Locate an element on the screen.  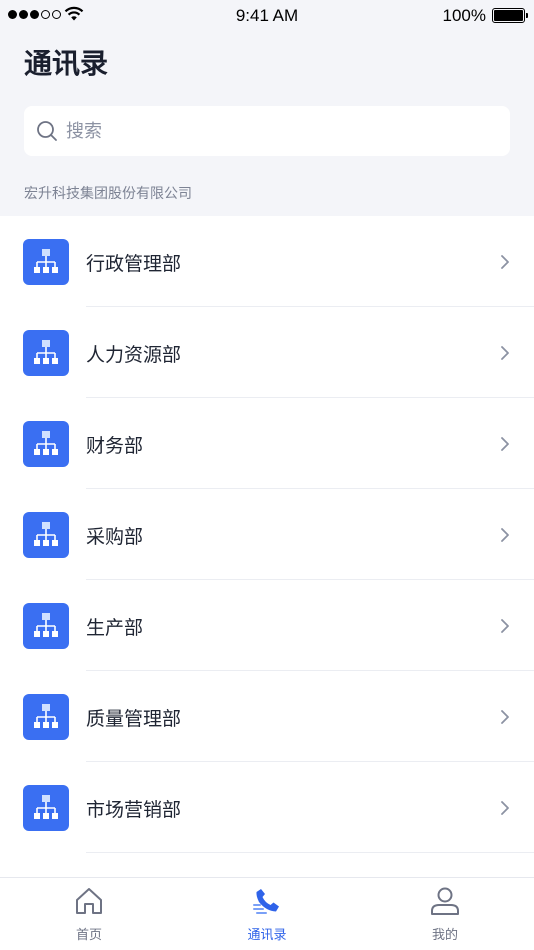
department-item: 生产部 is located at coordinates (267, 625).